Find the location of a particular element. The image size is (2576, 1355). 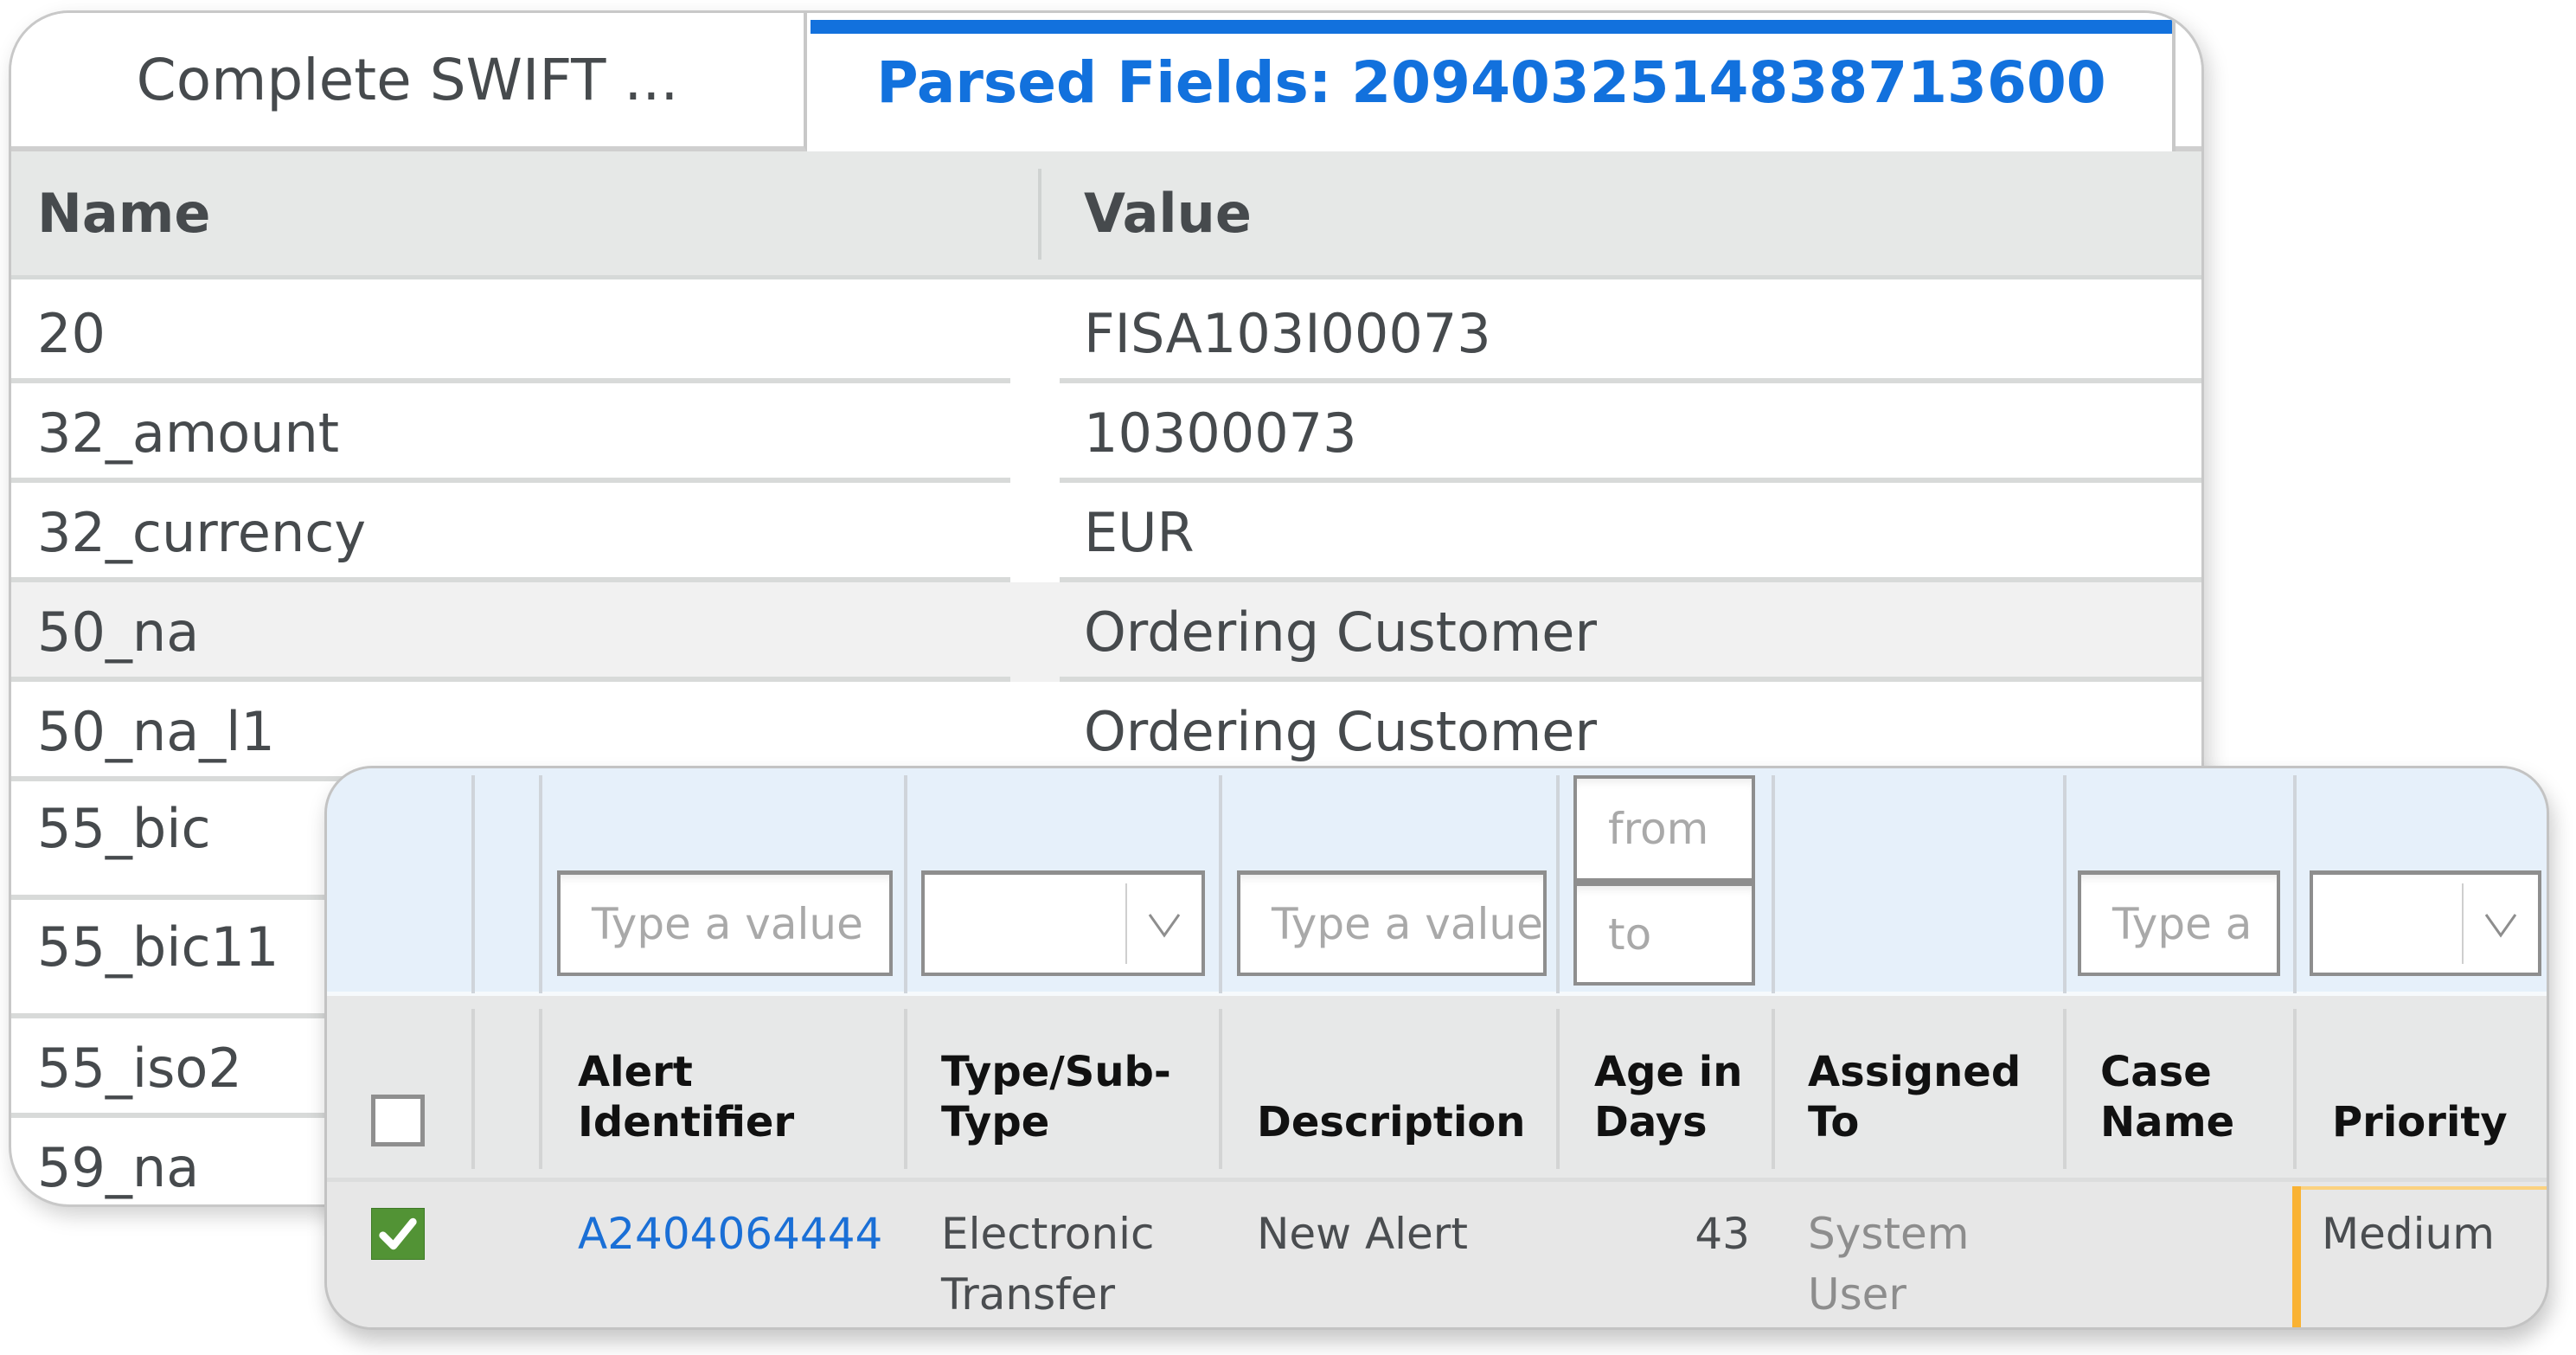

age-range-filter: from to is located at coordinates (1664, 882).